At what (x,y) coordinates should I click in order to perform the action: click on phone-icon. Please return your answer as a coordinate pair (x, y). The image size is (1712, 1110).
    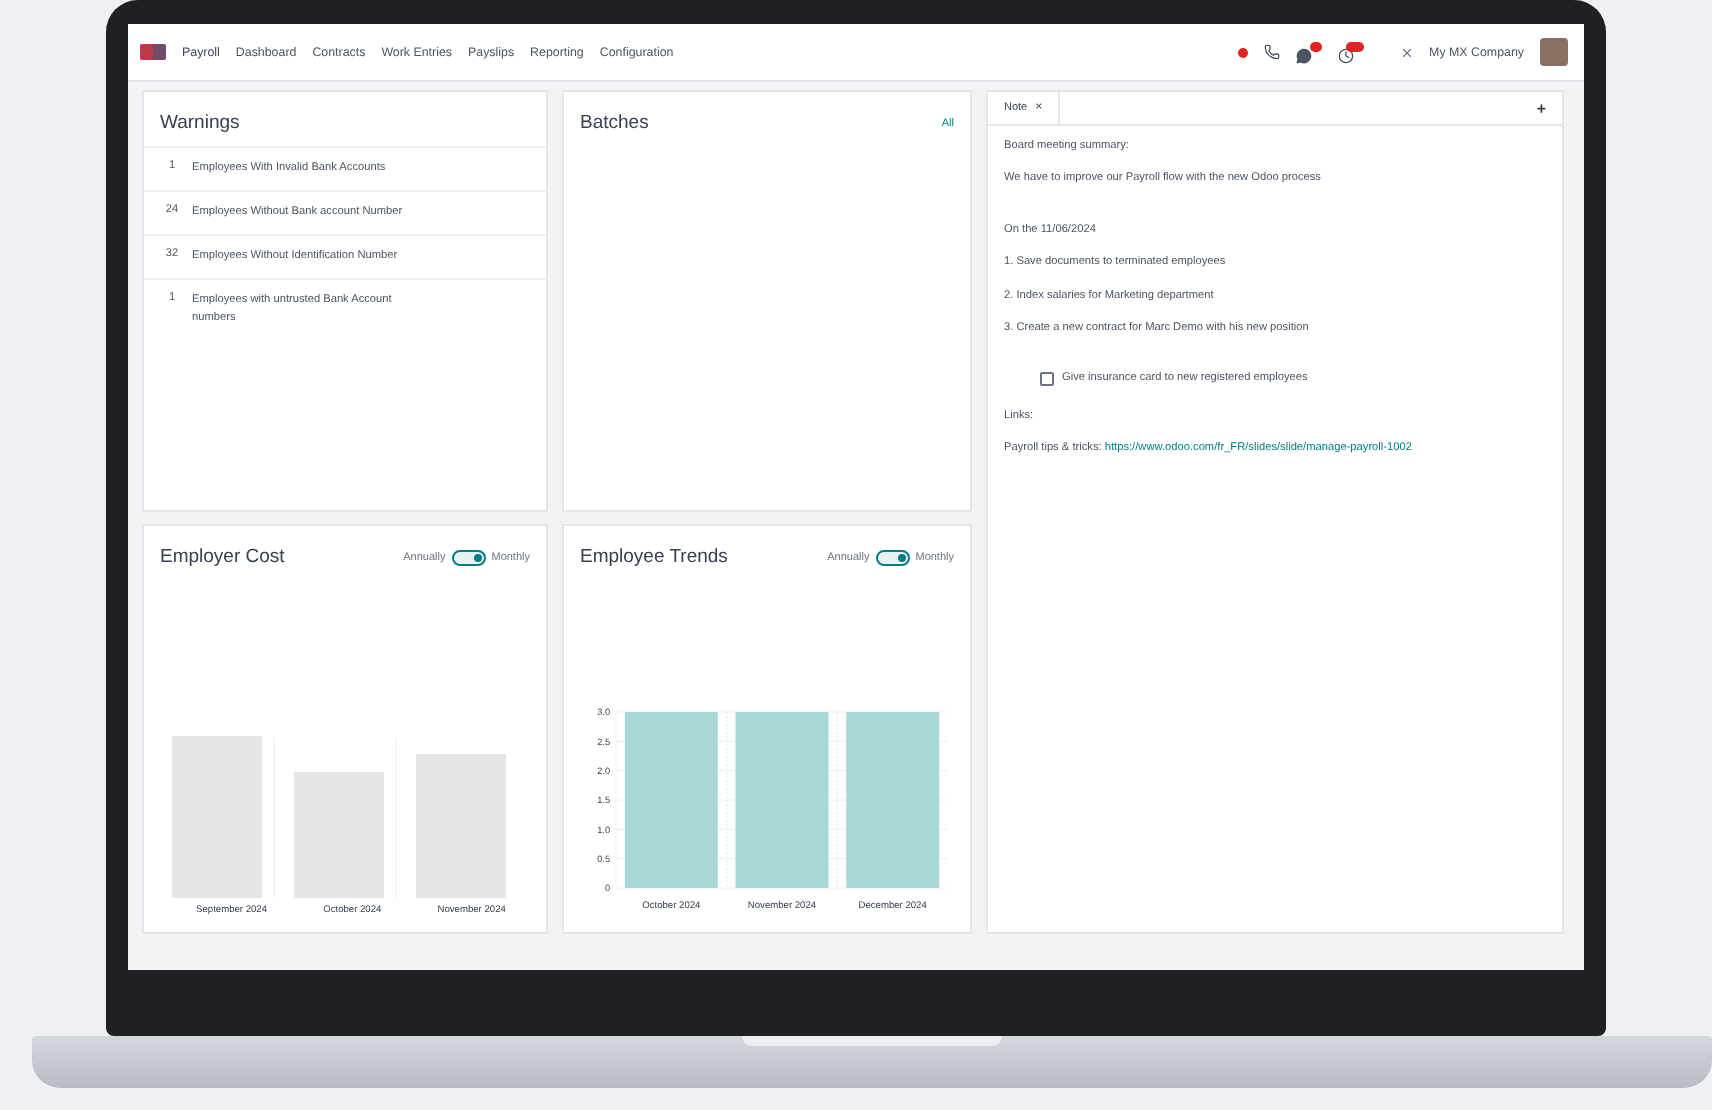
    Looking at the image, I should click on (1271, 52).